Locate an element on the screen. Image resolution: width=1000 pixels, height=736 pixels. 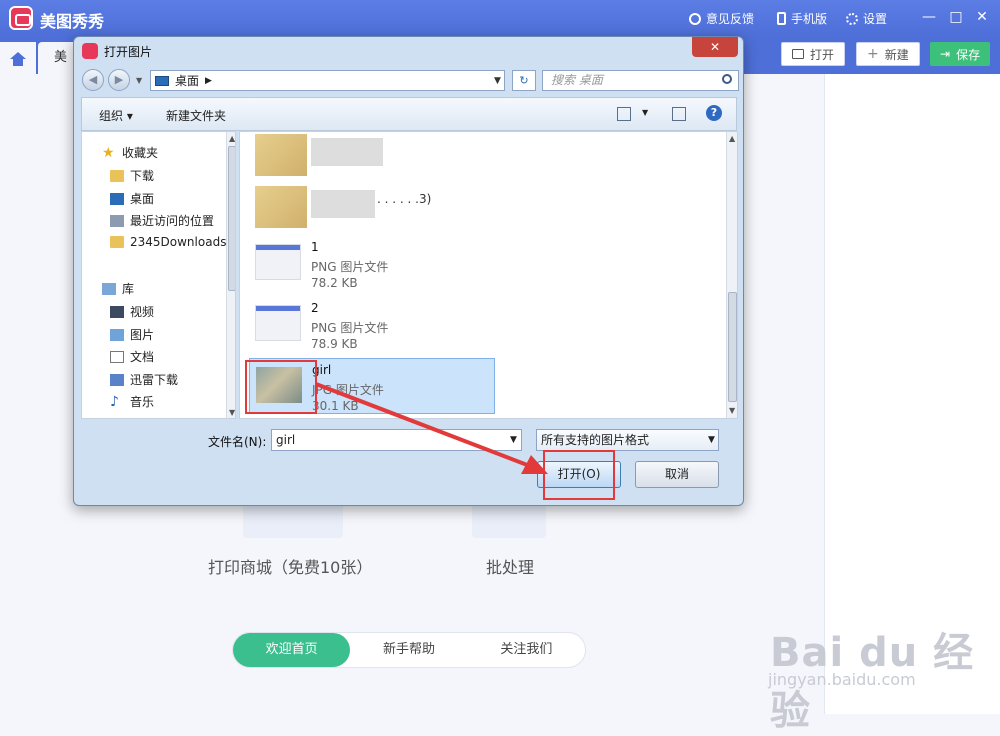
annotation-arrow is located at coordinates (431, 428).